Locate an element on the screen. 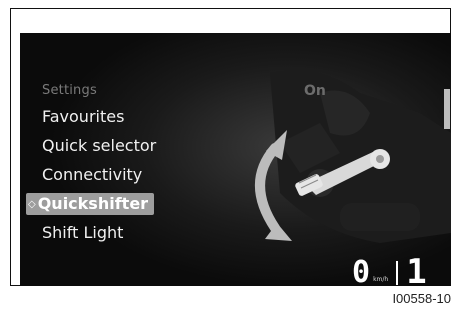 Image resolution: width=459 pixels, height=309 pixels. speed-unit: km/h is located at coordinates (381, 279).